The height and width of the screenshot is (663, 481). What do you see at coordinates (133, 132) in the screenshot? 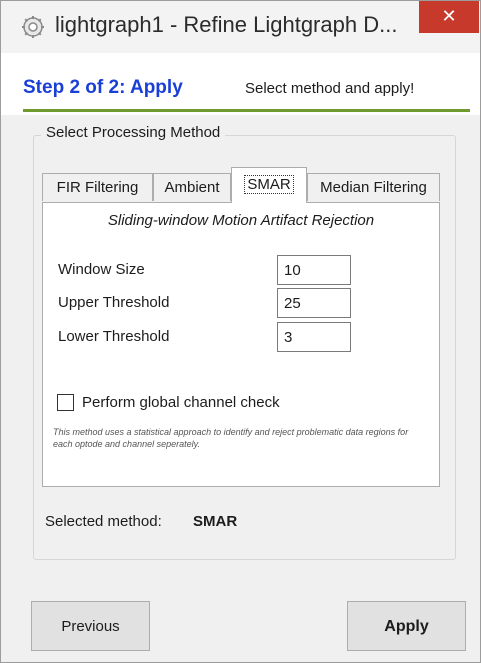
I see `group-legend: Select Processing Method` at bounding box center [133, 132].